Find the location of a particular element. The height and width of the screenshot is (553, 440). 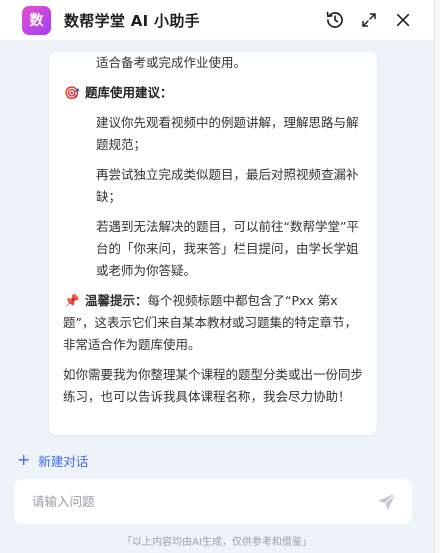

new-chat-label: 新建对话 is located at coordinates (63, 461).